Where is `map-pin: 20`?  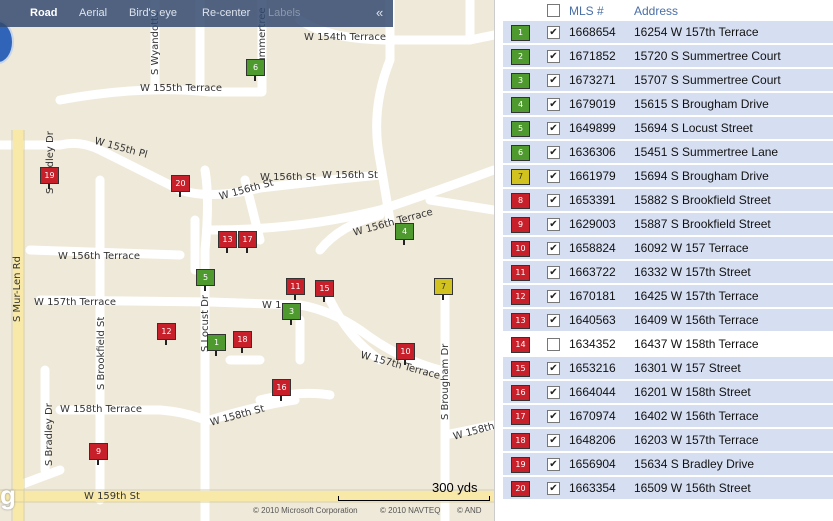
map-pin: 20 is located at coordinates (180, 186).